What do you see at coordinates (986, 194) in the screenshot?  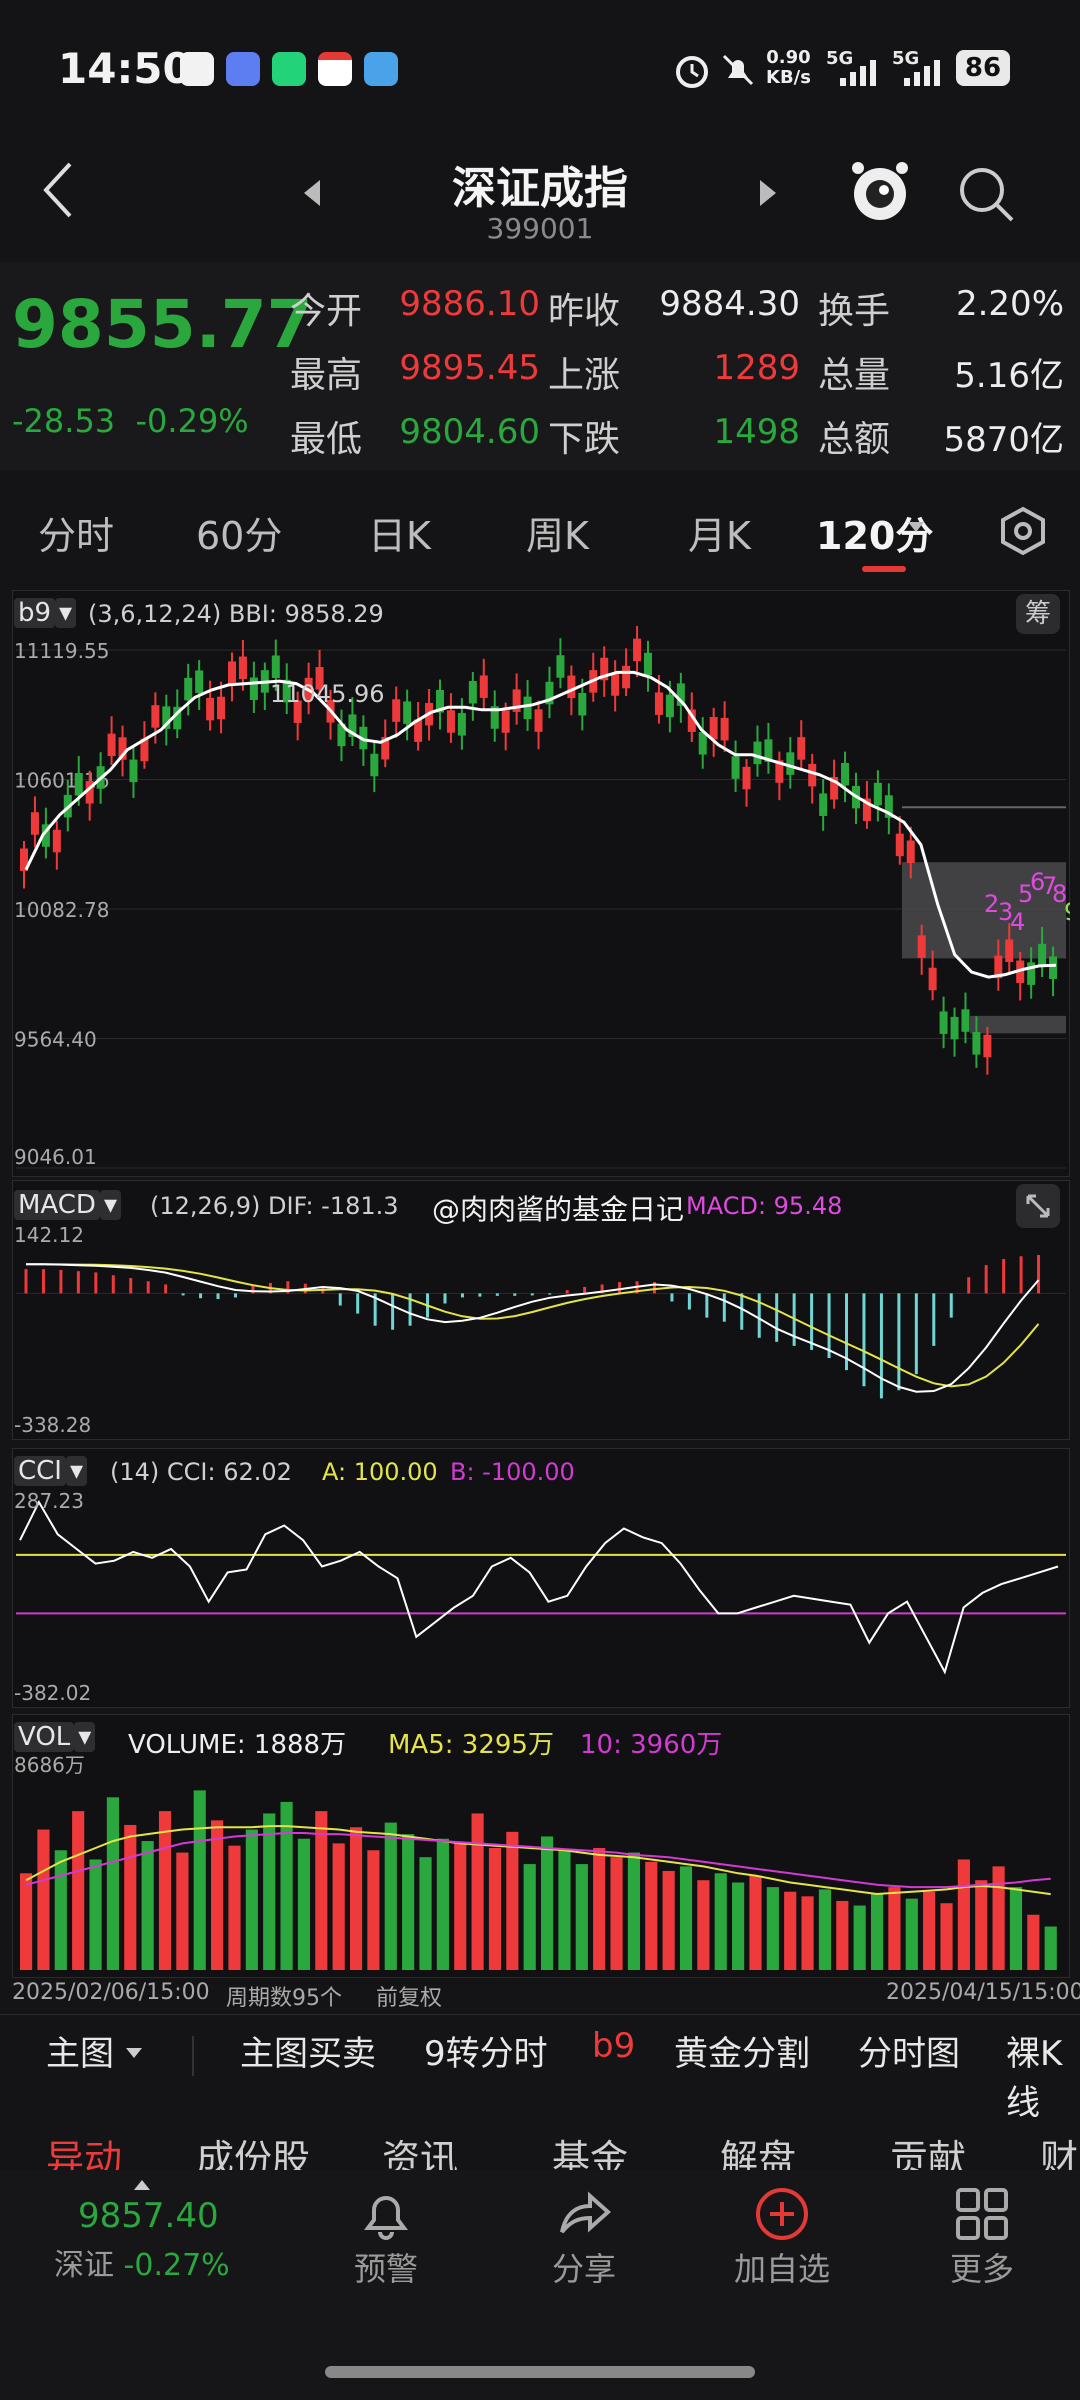 I see `search-icon` at bounding box center [986, 194].